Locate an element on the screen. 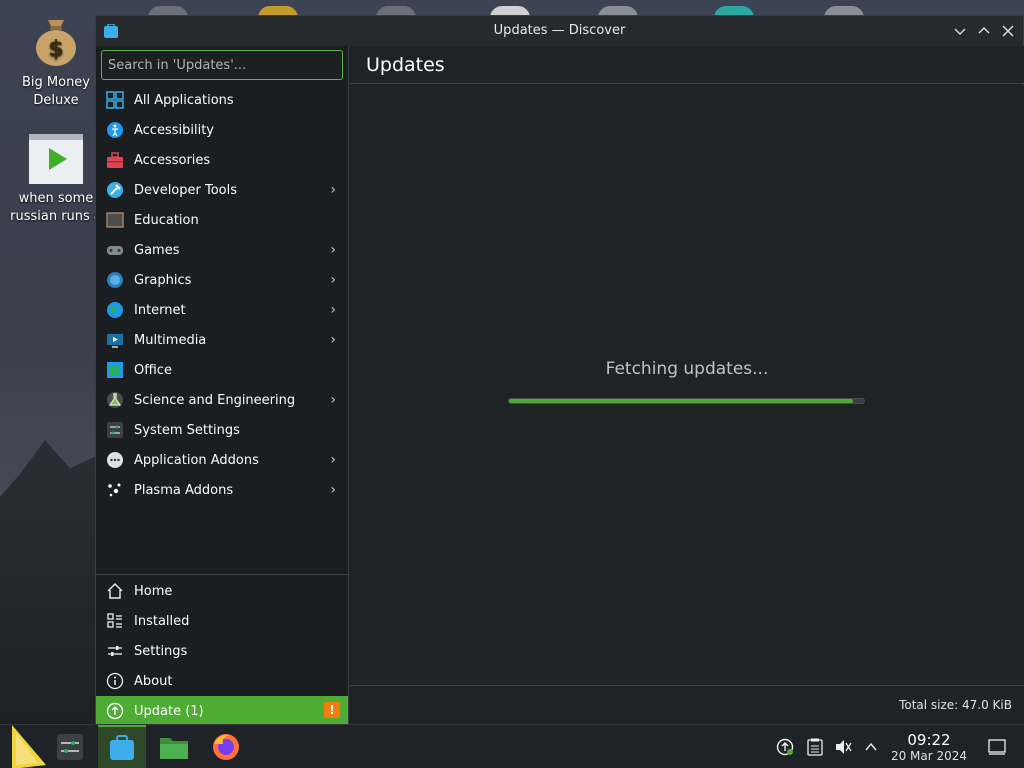  category-system-settings: System Settings is located at coordinates (222, 430).